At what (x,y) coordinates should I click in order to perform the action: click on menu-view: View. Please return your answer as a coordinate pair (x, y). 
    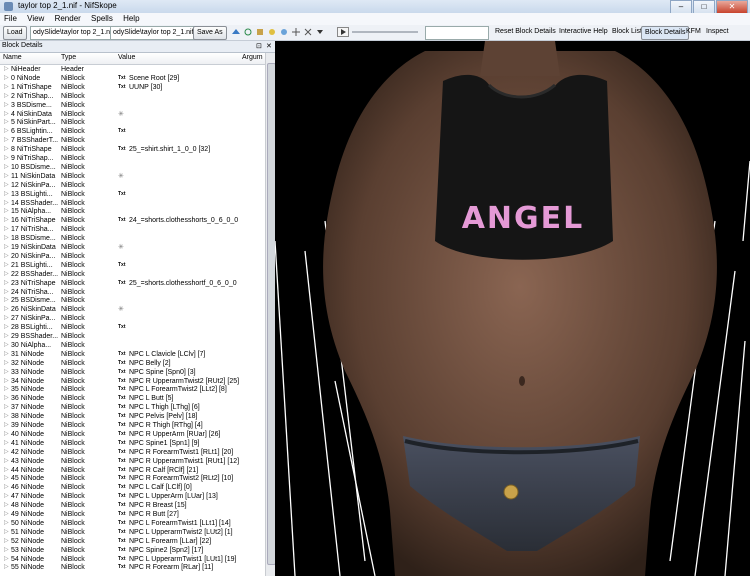
    Looking at the image, I should click on (35, 18).